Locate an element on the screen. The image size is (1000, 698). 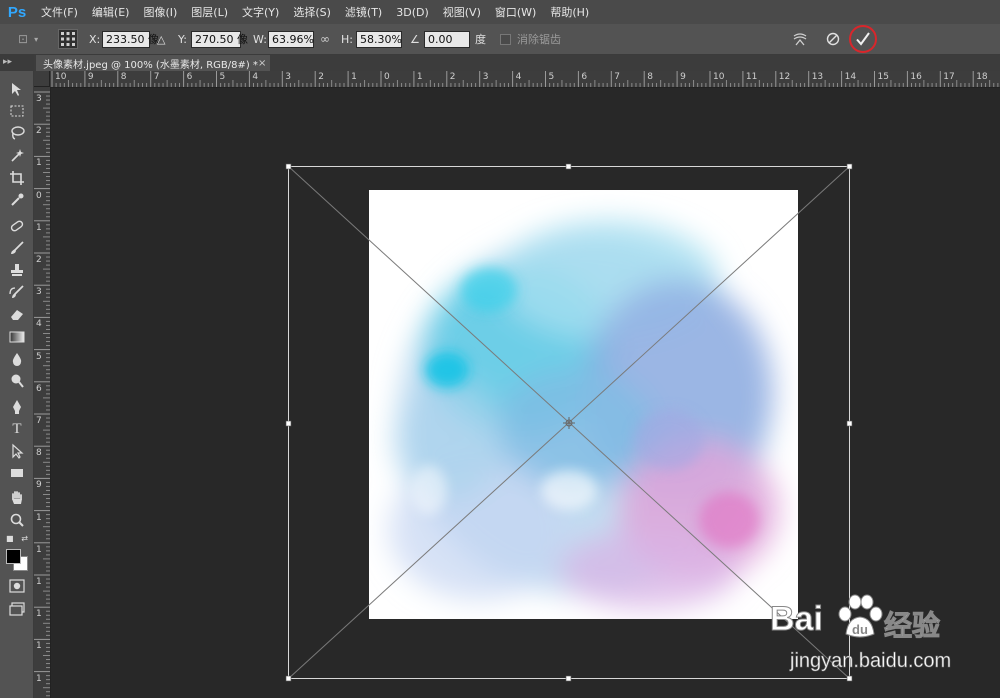
baidu-brand-text: Bai is located at coordinates (797, 619).